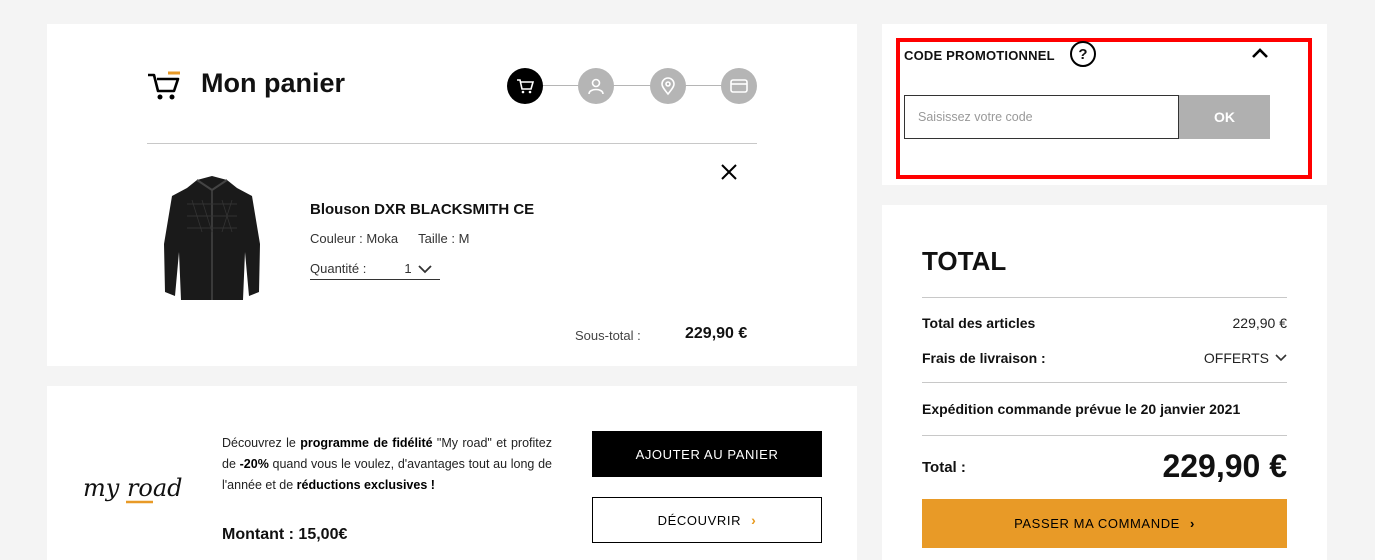 The height and width of the screenshot is (560, 1375). Describe the element at coordinates (408, 268) in the screenshot. I see `quantity-value: 1` at that location.